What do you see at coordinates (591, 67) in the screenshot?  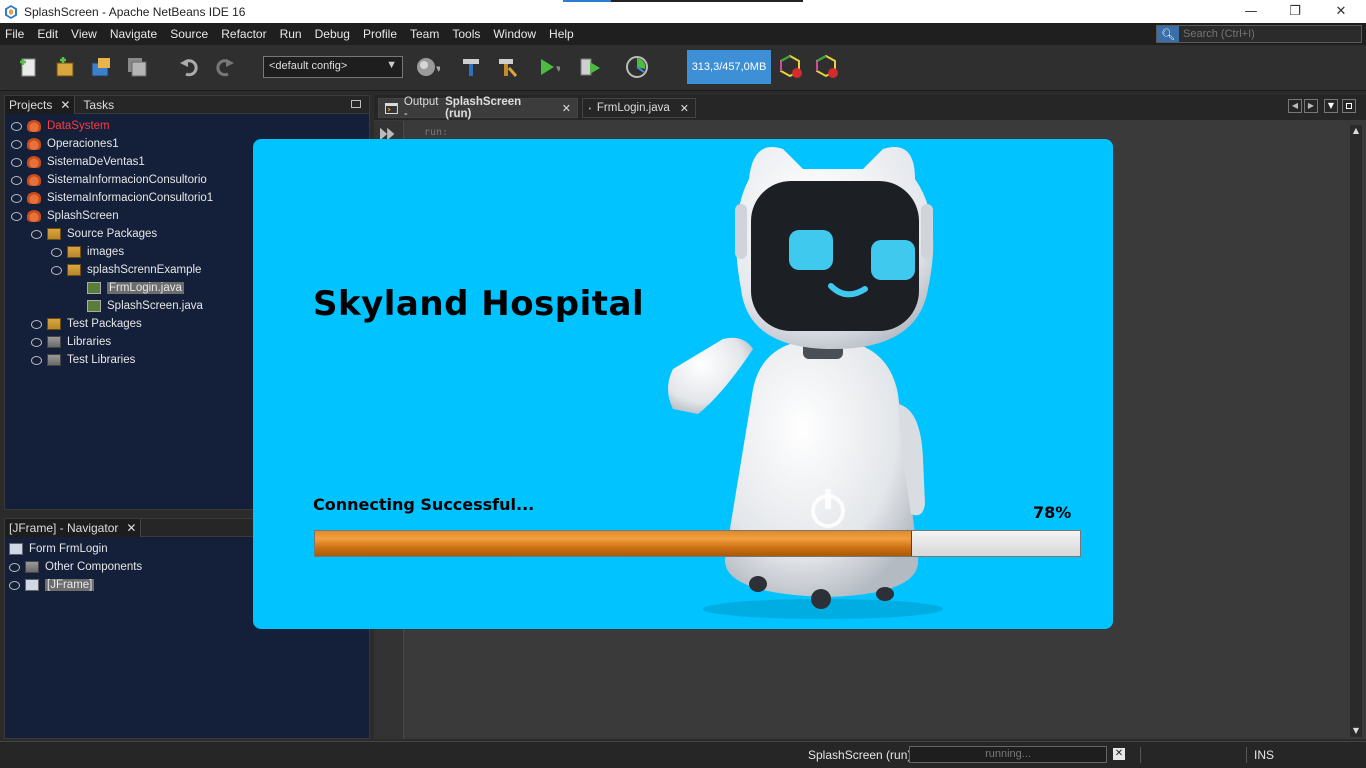 I see `debug-project-icon: ▼` at bounding box center [591, 67].